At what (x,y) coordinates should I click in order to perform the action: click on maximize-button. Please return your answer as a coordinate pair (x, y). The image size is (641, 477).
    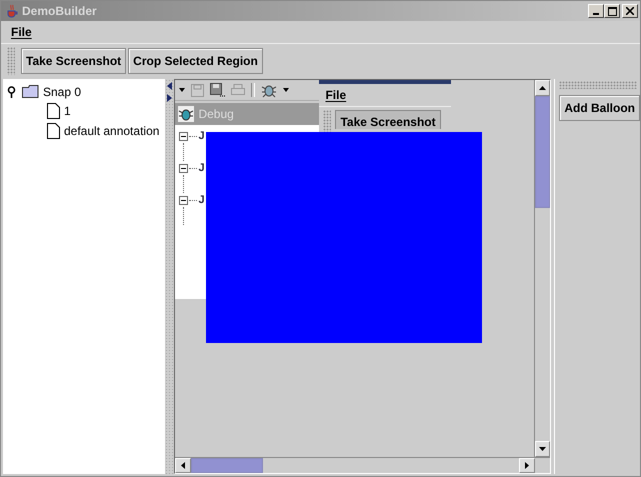
    Looking at the image, I should click on (612, 11).